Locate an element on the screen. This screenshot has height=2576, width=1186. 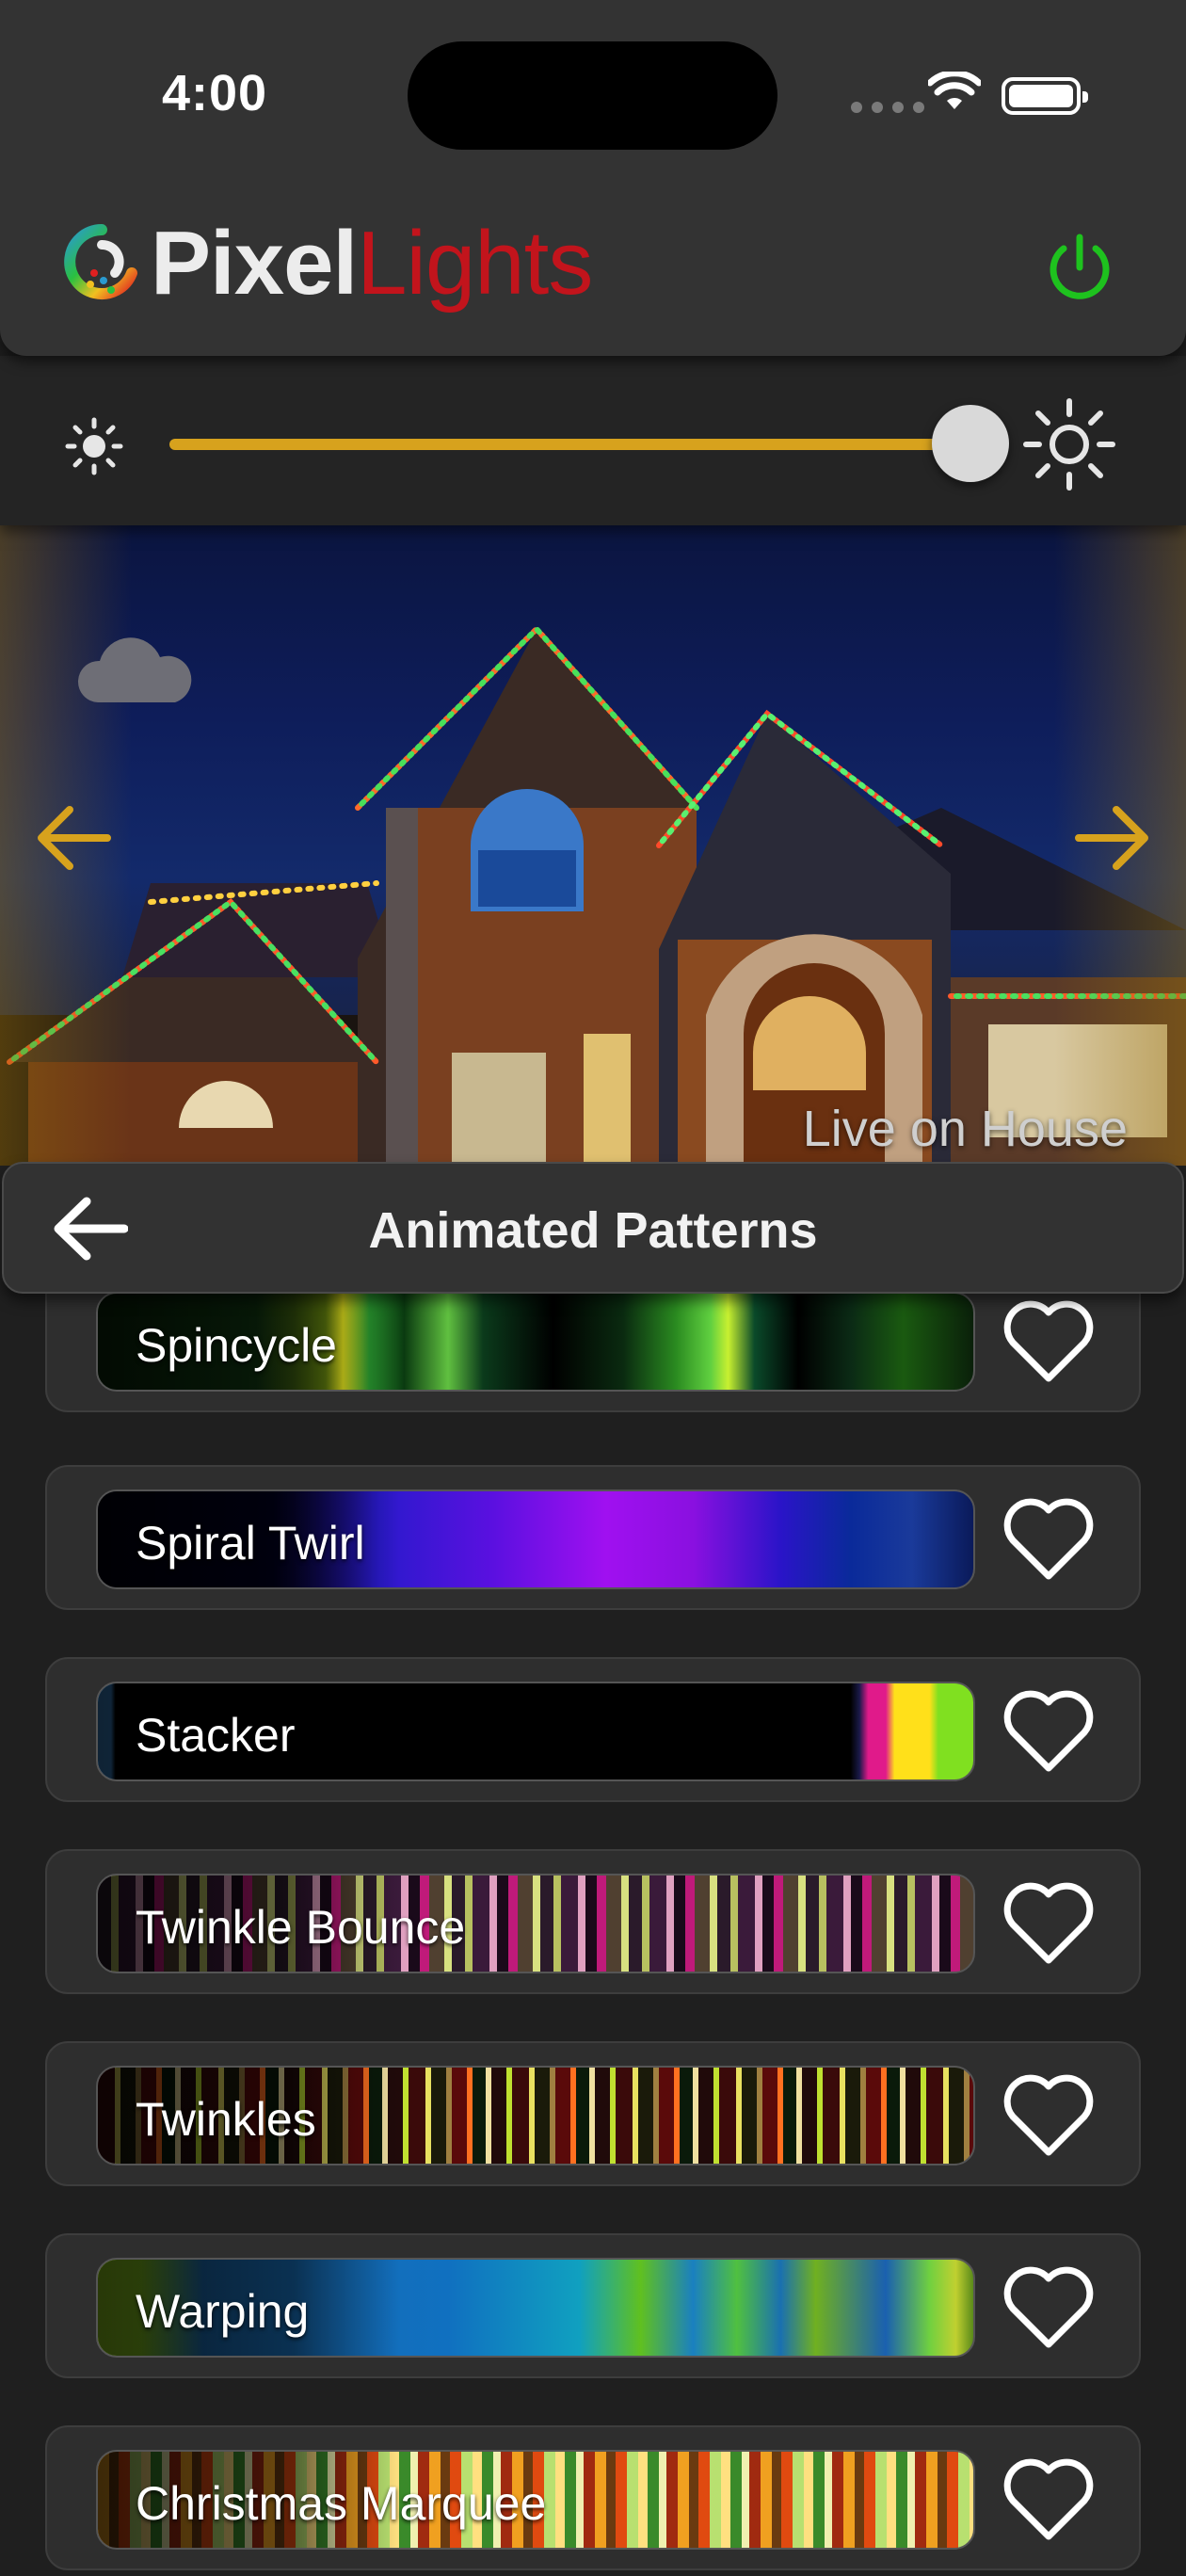
list-item: Twinkles is located at coordinates (593, 2113).